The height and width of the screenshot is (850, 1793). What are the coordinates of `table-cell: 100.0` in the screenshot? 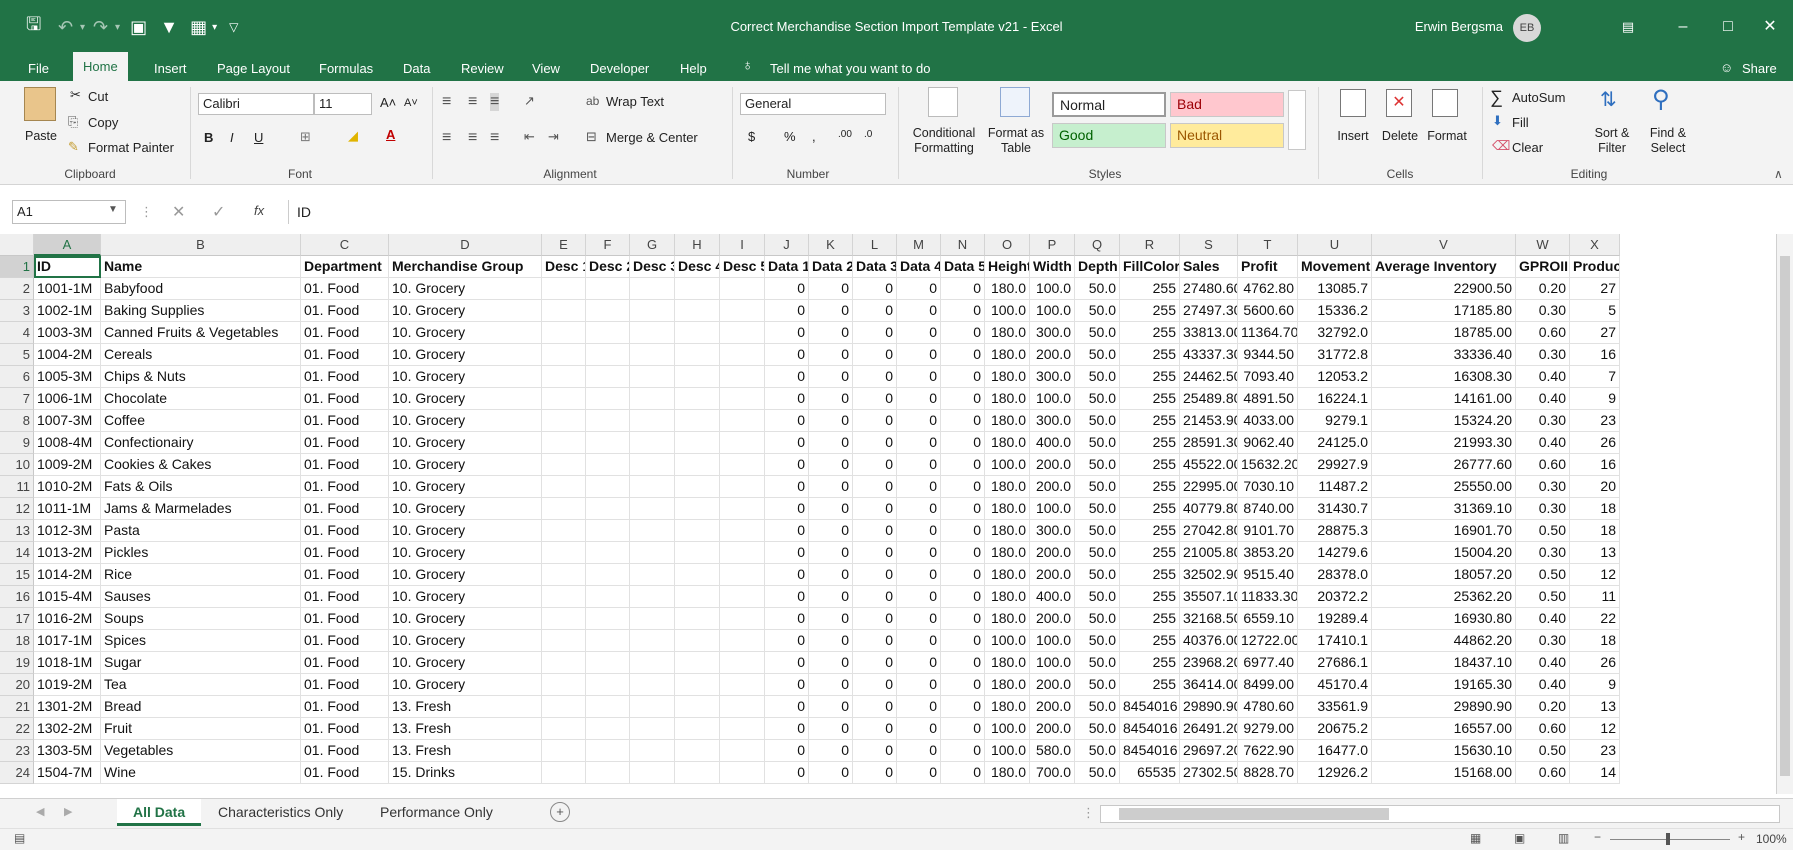 It's located at (1052, 311).